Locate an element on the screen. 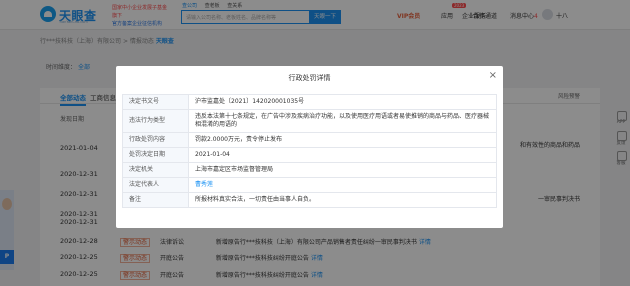  detail-row: 备注 所报材料真实合法，一切责任由当事人自负。 is located at coordinates (309, 200).